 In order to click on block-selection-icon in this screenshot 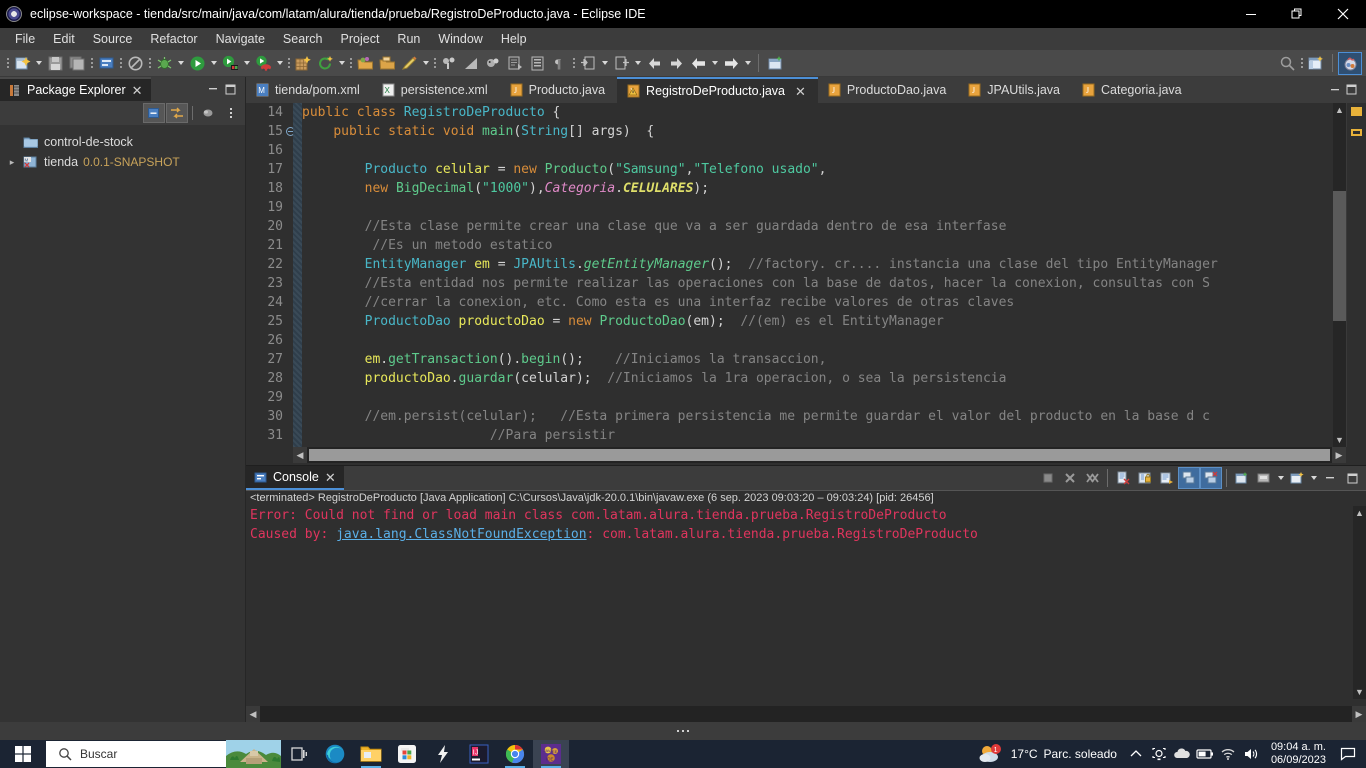, I will do `click(537, 63)`.